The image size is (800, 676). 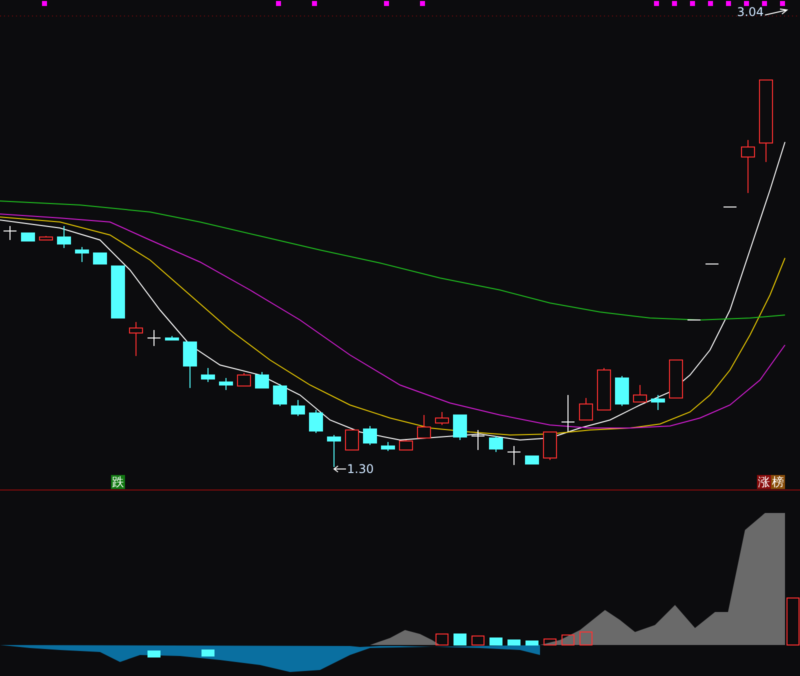 I want to click on signal-tag: 涨, so click(x=764, y=482).